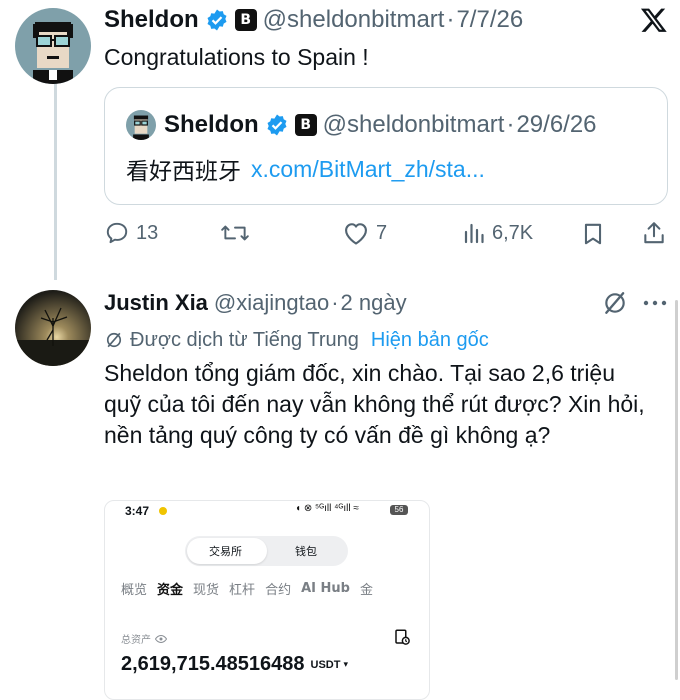  I want to click on tweet-text: Congratulations to Spain !, so click(236, 57).